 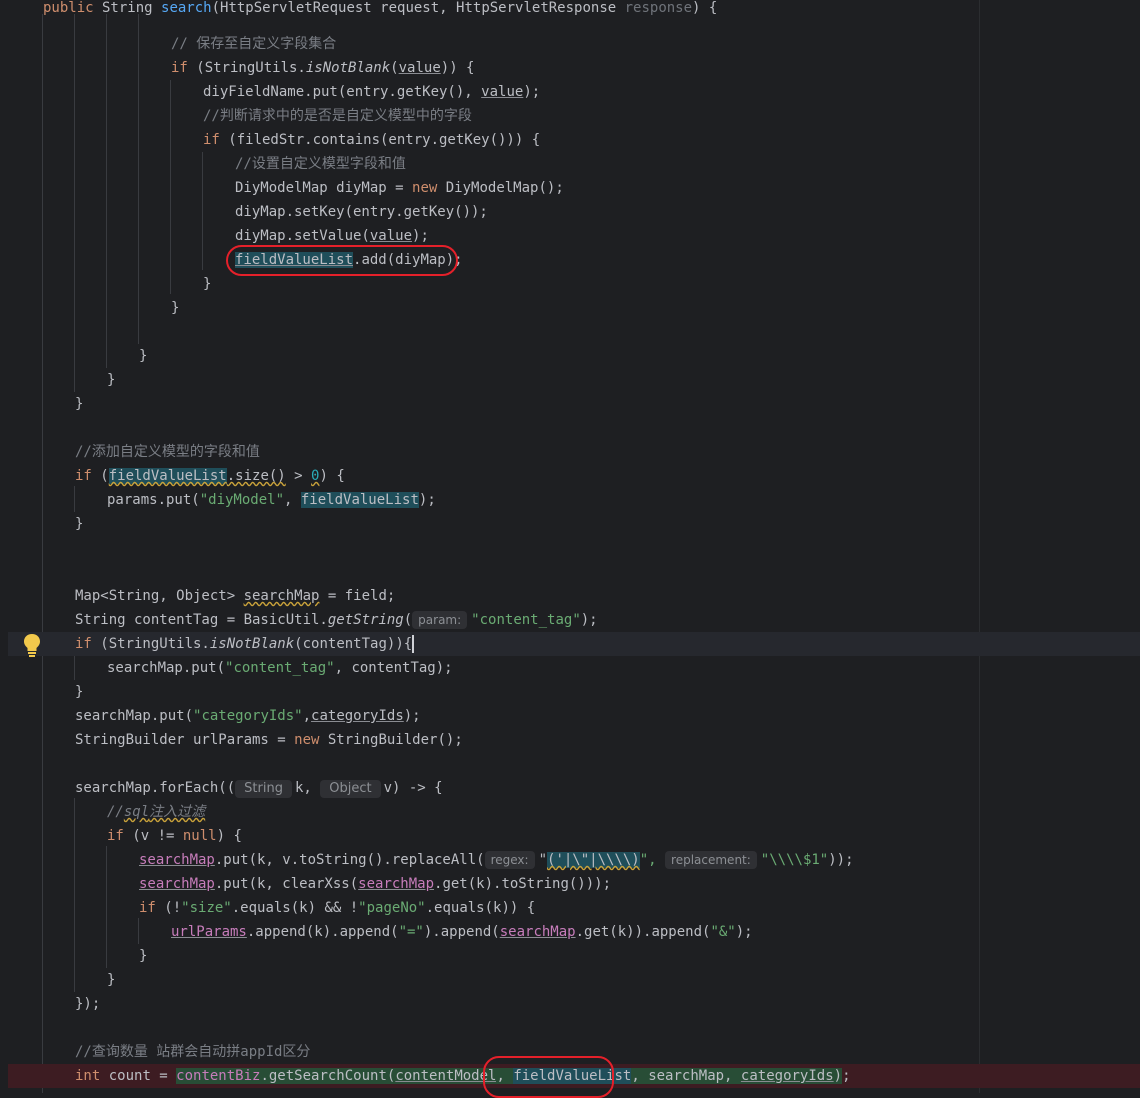 What do you see at coordinates (246, 68) in the screenshot?
I see `code-token: (StringUtils.` at bounding box center [246, 68].